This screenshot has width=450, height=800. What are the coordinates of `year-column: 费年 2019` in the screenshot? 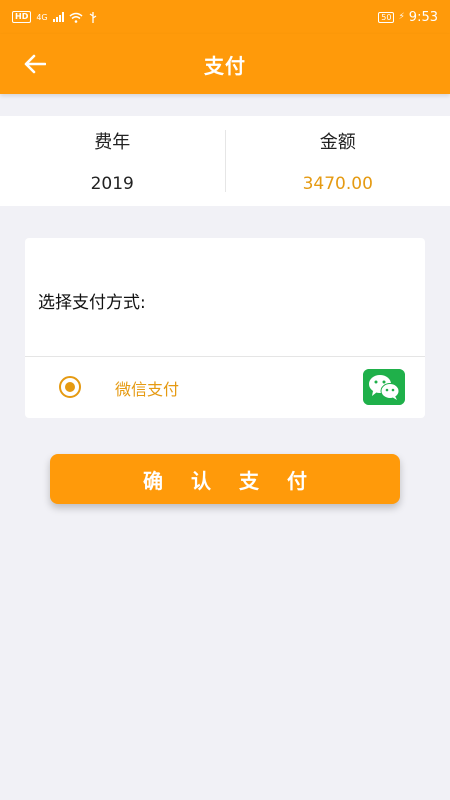 It's located at (112, 161).